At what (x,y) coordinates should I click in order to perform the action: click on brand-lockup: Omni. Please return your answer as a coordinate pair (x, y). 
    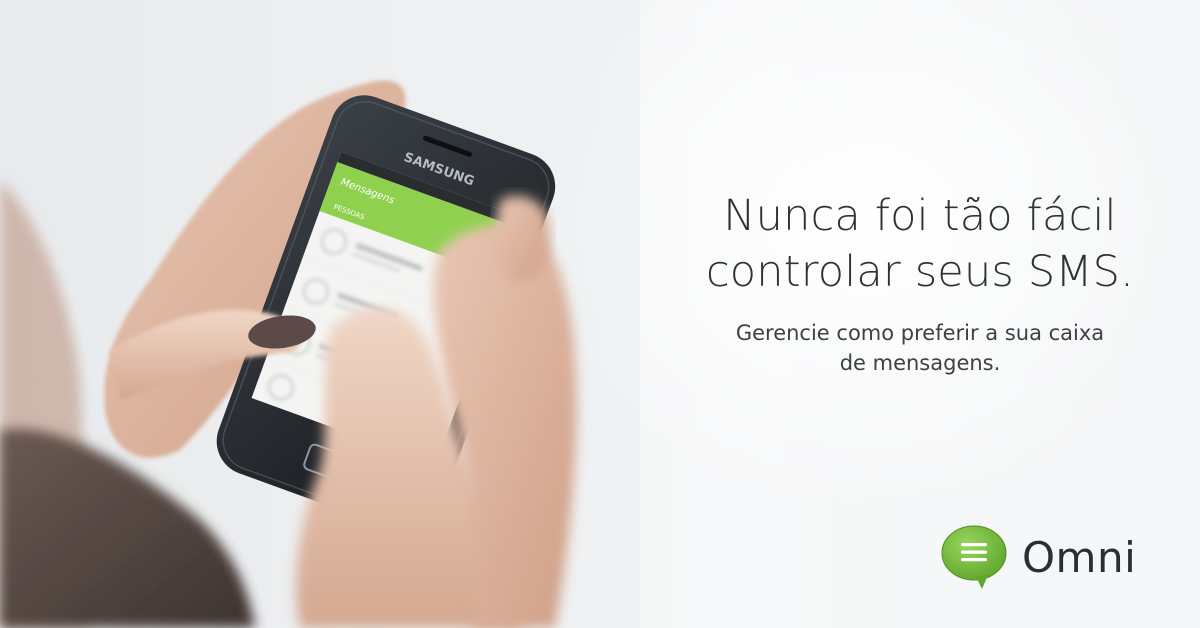
    Looking at the image, I should click on (1037, 557).